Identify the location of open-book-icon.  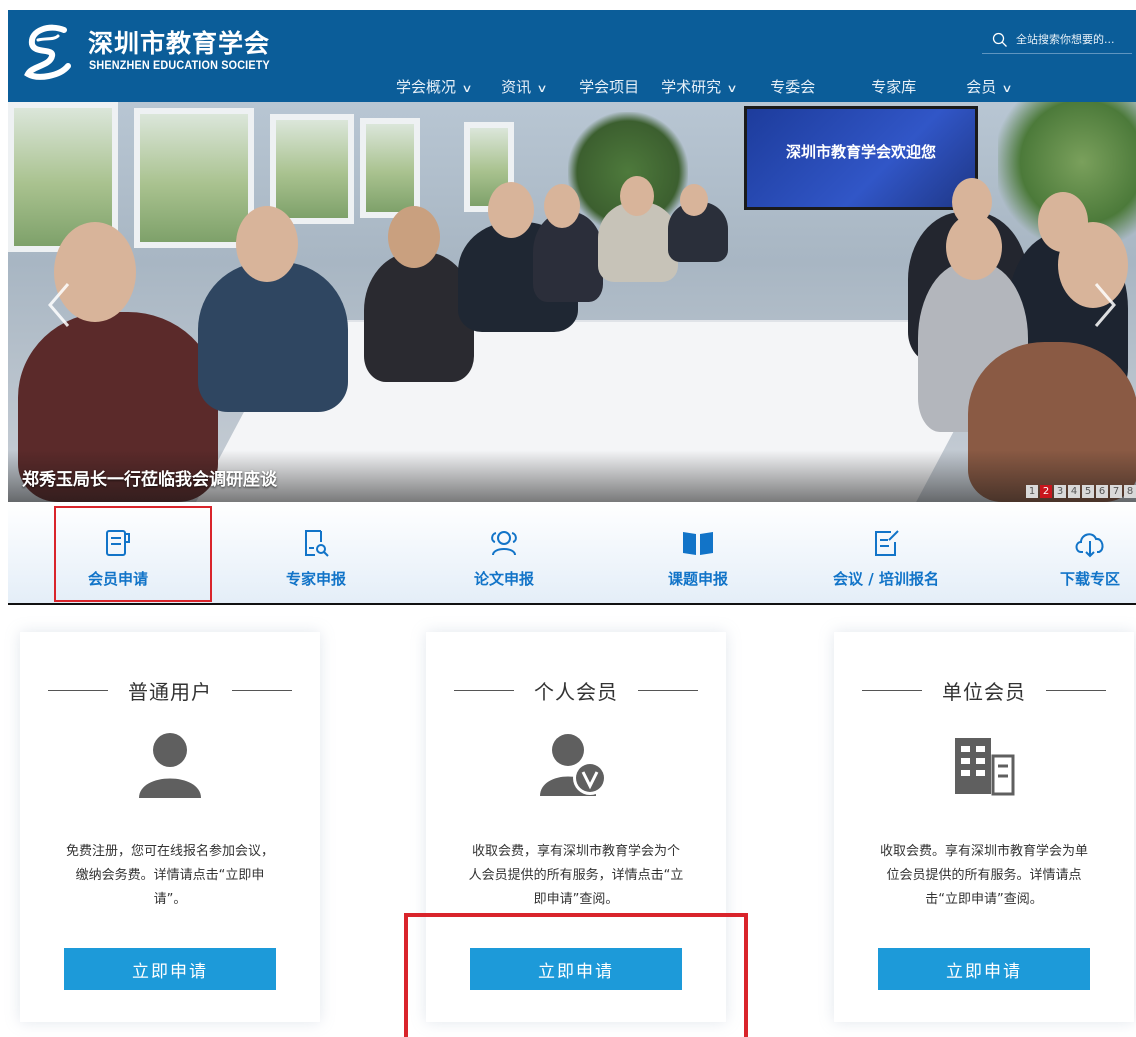
(698, 543).